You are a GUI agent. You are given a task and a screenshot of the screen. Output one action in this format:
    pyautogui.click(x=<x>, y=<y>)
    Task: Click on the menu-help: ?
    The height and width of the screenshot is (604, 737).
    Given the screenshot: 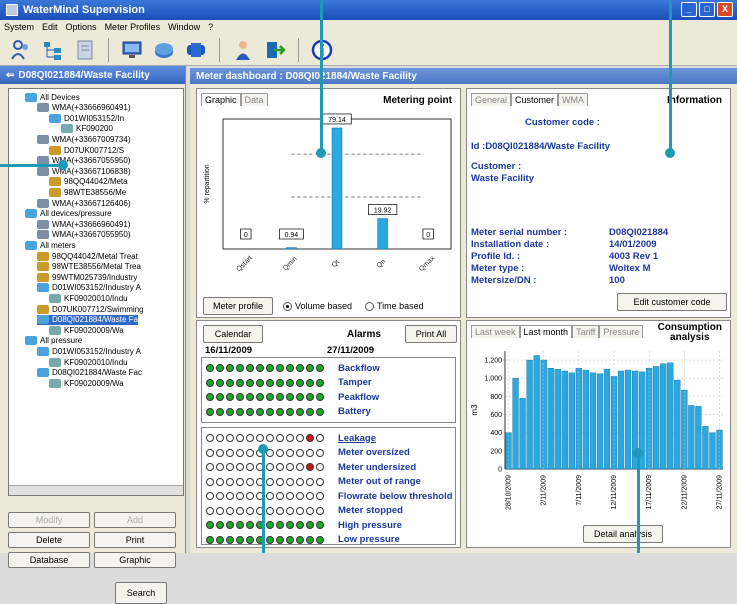 What is the action you would take?
    pyautogui.click(x=210, y=27)
    